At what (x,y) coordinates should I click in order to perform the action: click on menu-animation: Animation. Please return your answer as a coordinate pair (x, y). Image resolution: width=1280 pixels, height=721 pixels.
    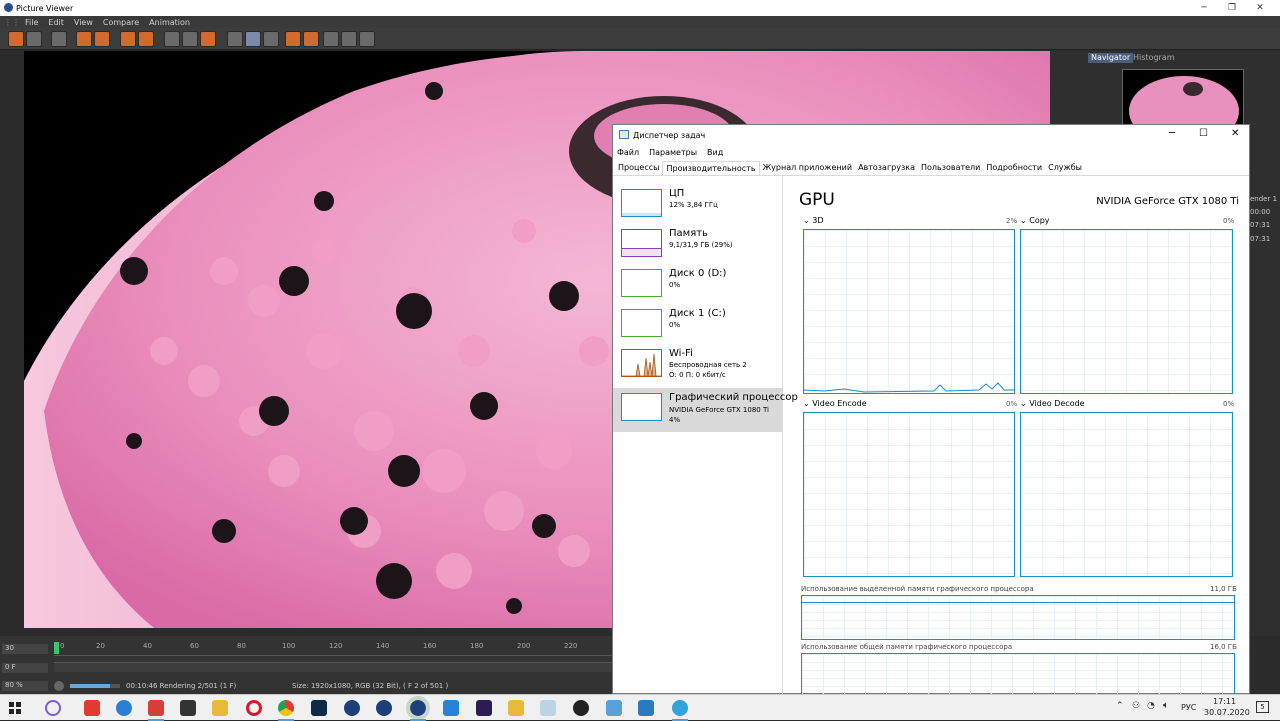
    Looking at the image, I should click on (169, 22).